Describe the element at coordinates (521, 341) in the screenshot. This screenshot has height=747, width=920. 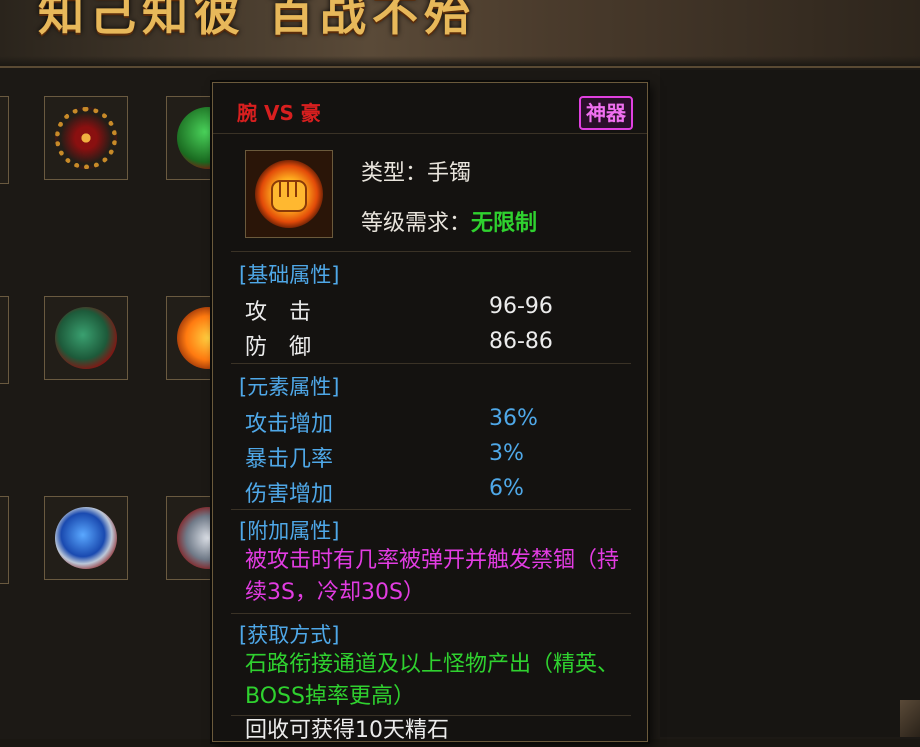
I see `stat-value-defense: 86-86` at that location.